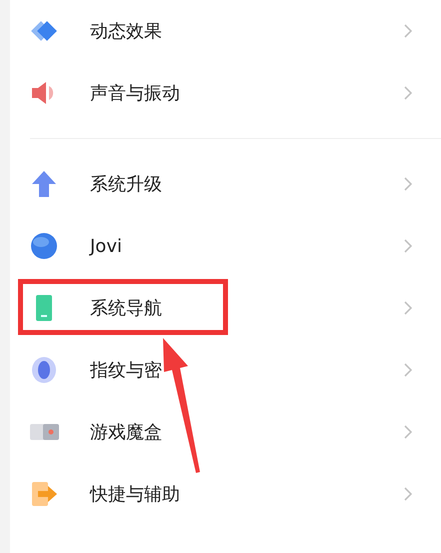 Image resolution: width=441 pixels, height=553 pixels. What do you see at coordinates (246, 31) in the screenshot?
I see `menu-item-label: 动态效果` at bounding box center [246, 31].